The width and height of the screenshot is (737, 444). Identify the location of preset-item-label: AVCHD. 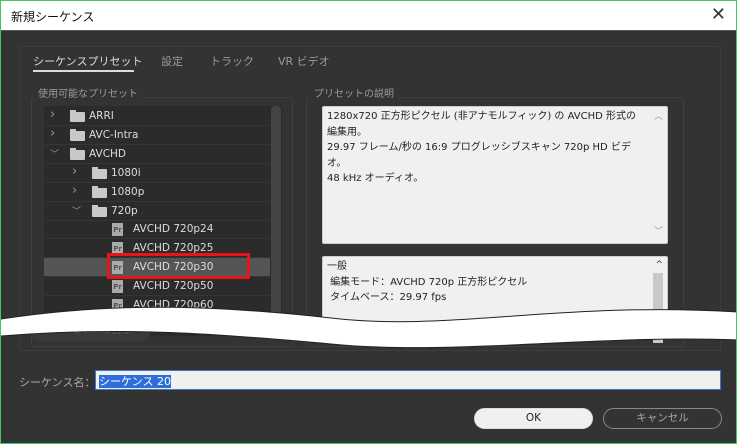
(108, 153).